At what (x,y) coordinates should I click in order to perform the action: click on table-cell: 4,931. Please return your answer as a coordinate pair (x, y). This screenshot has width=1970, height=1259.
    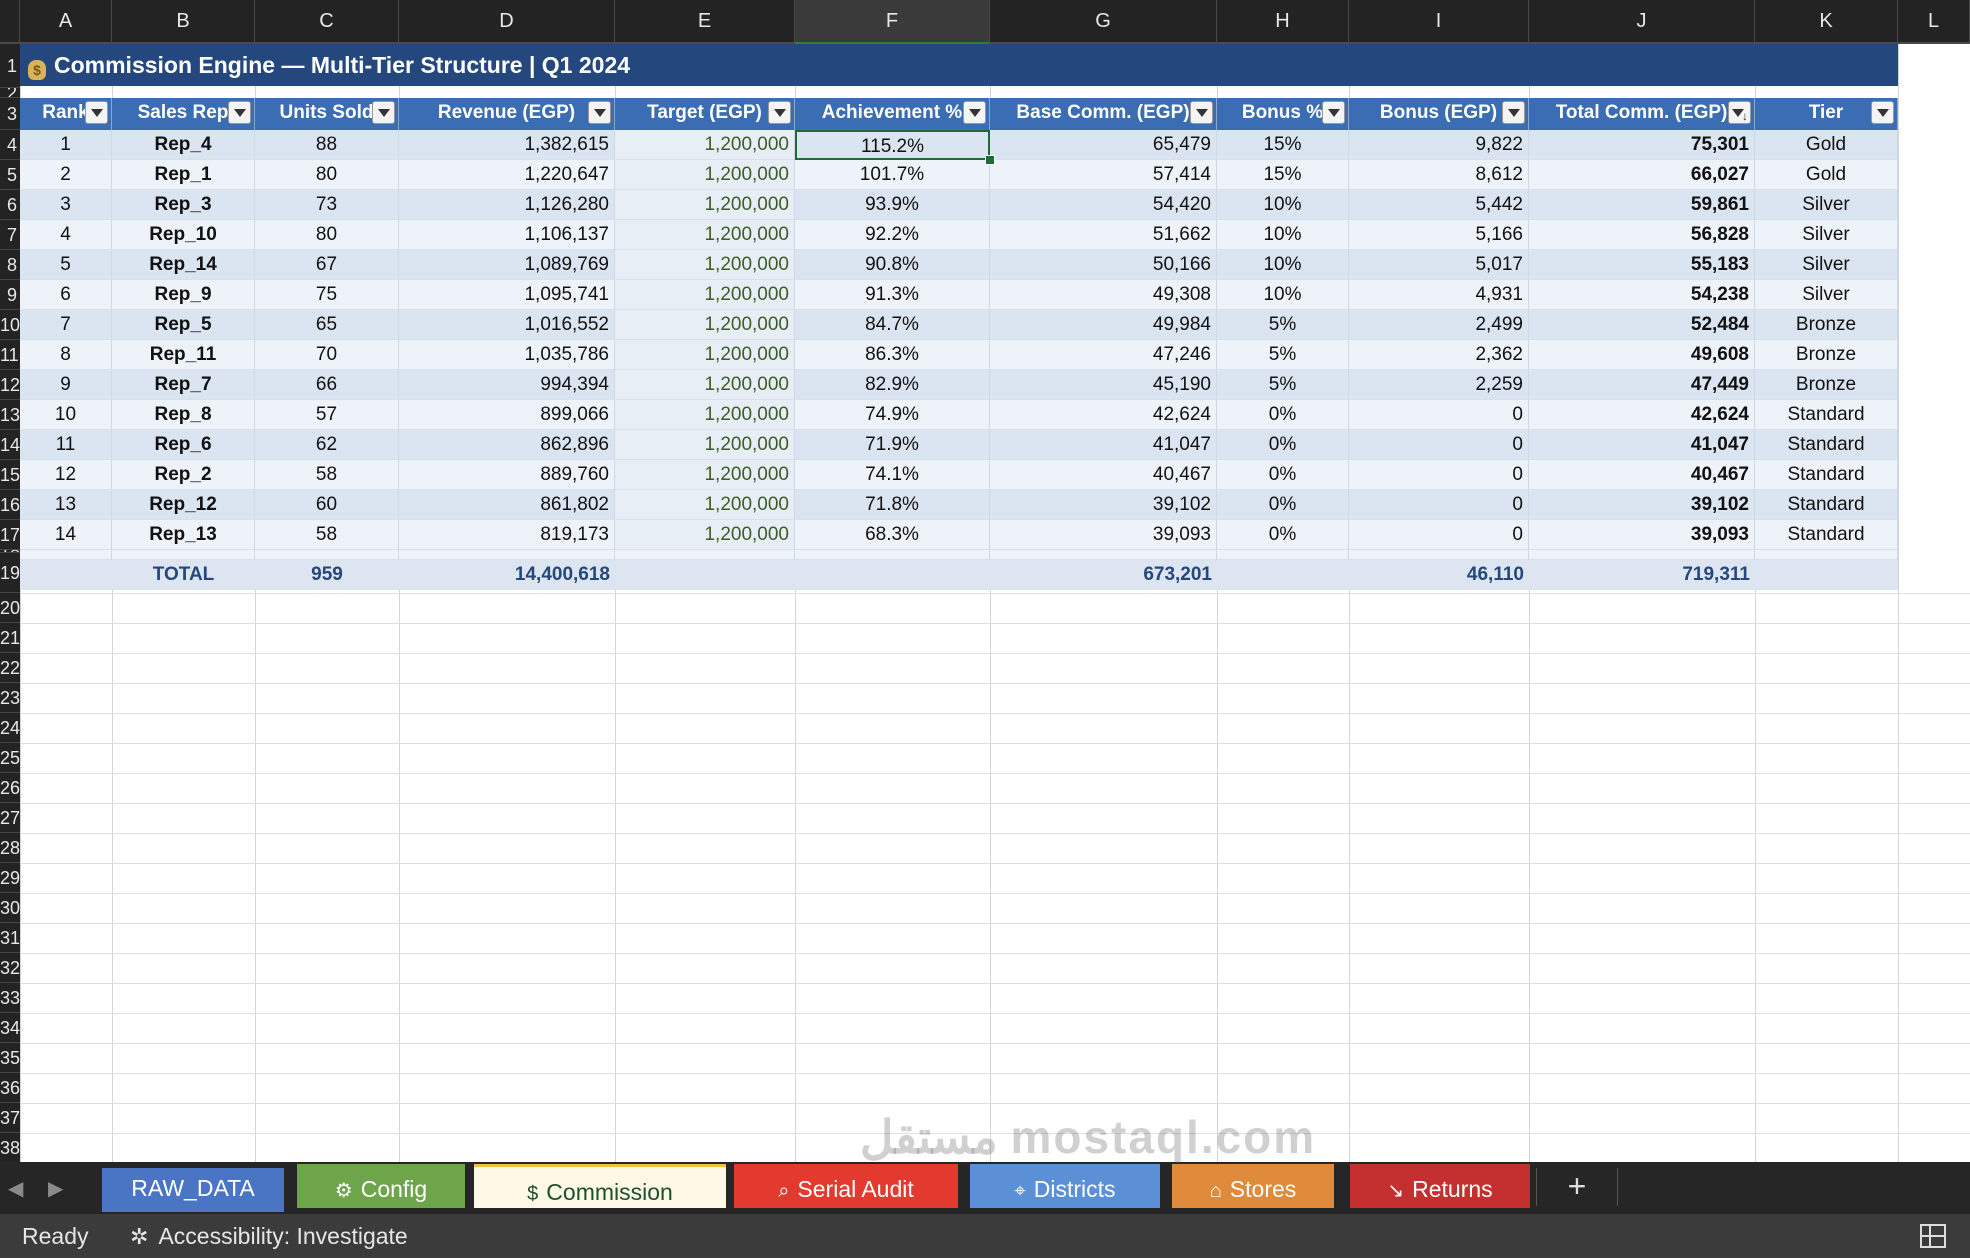
    Looking at the image, I should click on (1439, 295).